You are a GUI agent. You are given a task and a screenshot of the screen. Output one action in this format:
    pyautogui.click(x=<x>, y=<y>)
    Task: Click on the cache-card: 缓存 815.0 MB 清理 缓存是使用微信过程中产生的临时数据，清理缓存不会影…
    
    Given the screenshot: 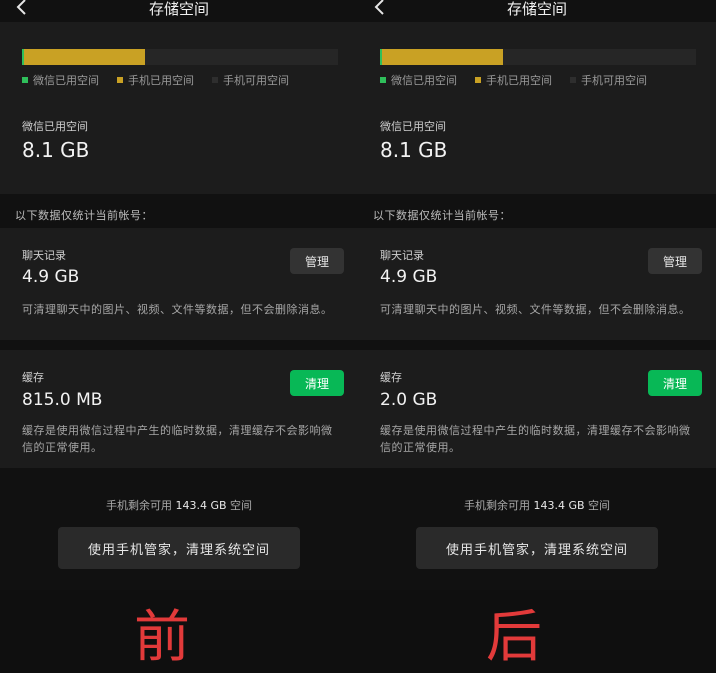 What is the action you would take?
    pyautogui.click(x=179, y=409)
    